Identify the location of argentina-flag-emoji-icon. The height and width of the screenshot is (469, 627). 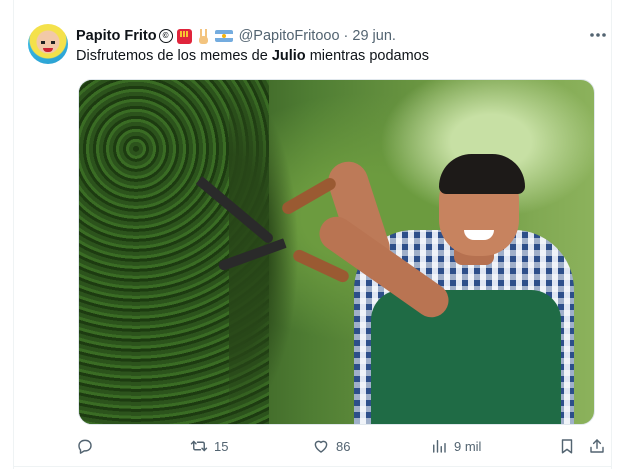
(223, 36).